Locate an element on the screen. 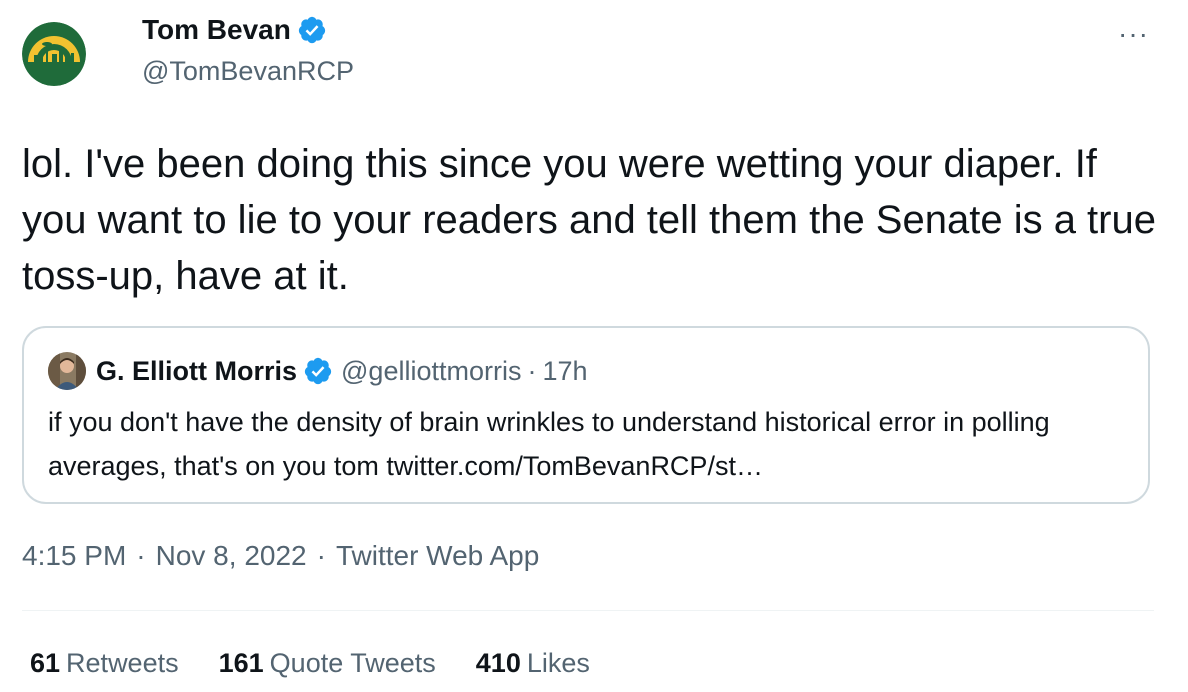 Image resolution: width=1188 pixels, height=692 pixels. quote-tweets-label: Quote Tweets is located at coordinates (352, 663).